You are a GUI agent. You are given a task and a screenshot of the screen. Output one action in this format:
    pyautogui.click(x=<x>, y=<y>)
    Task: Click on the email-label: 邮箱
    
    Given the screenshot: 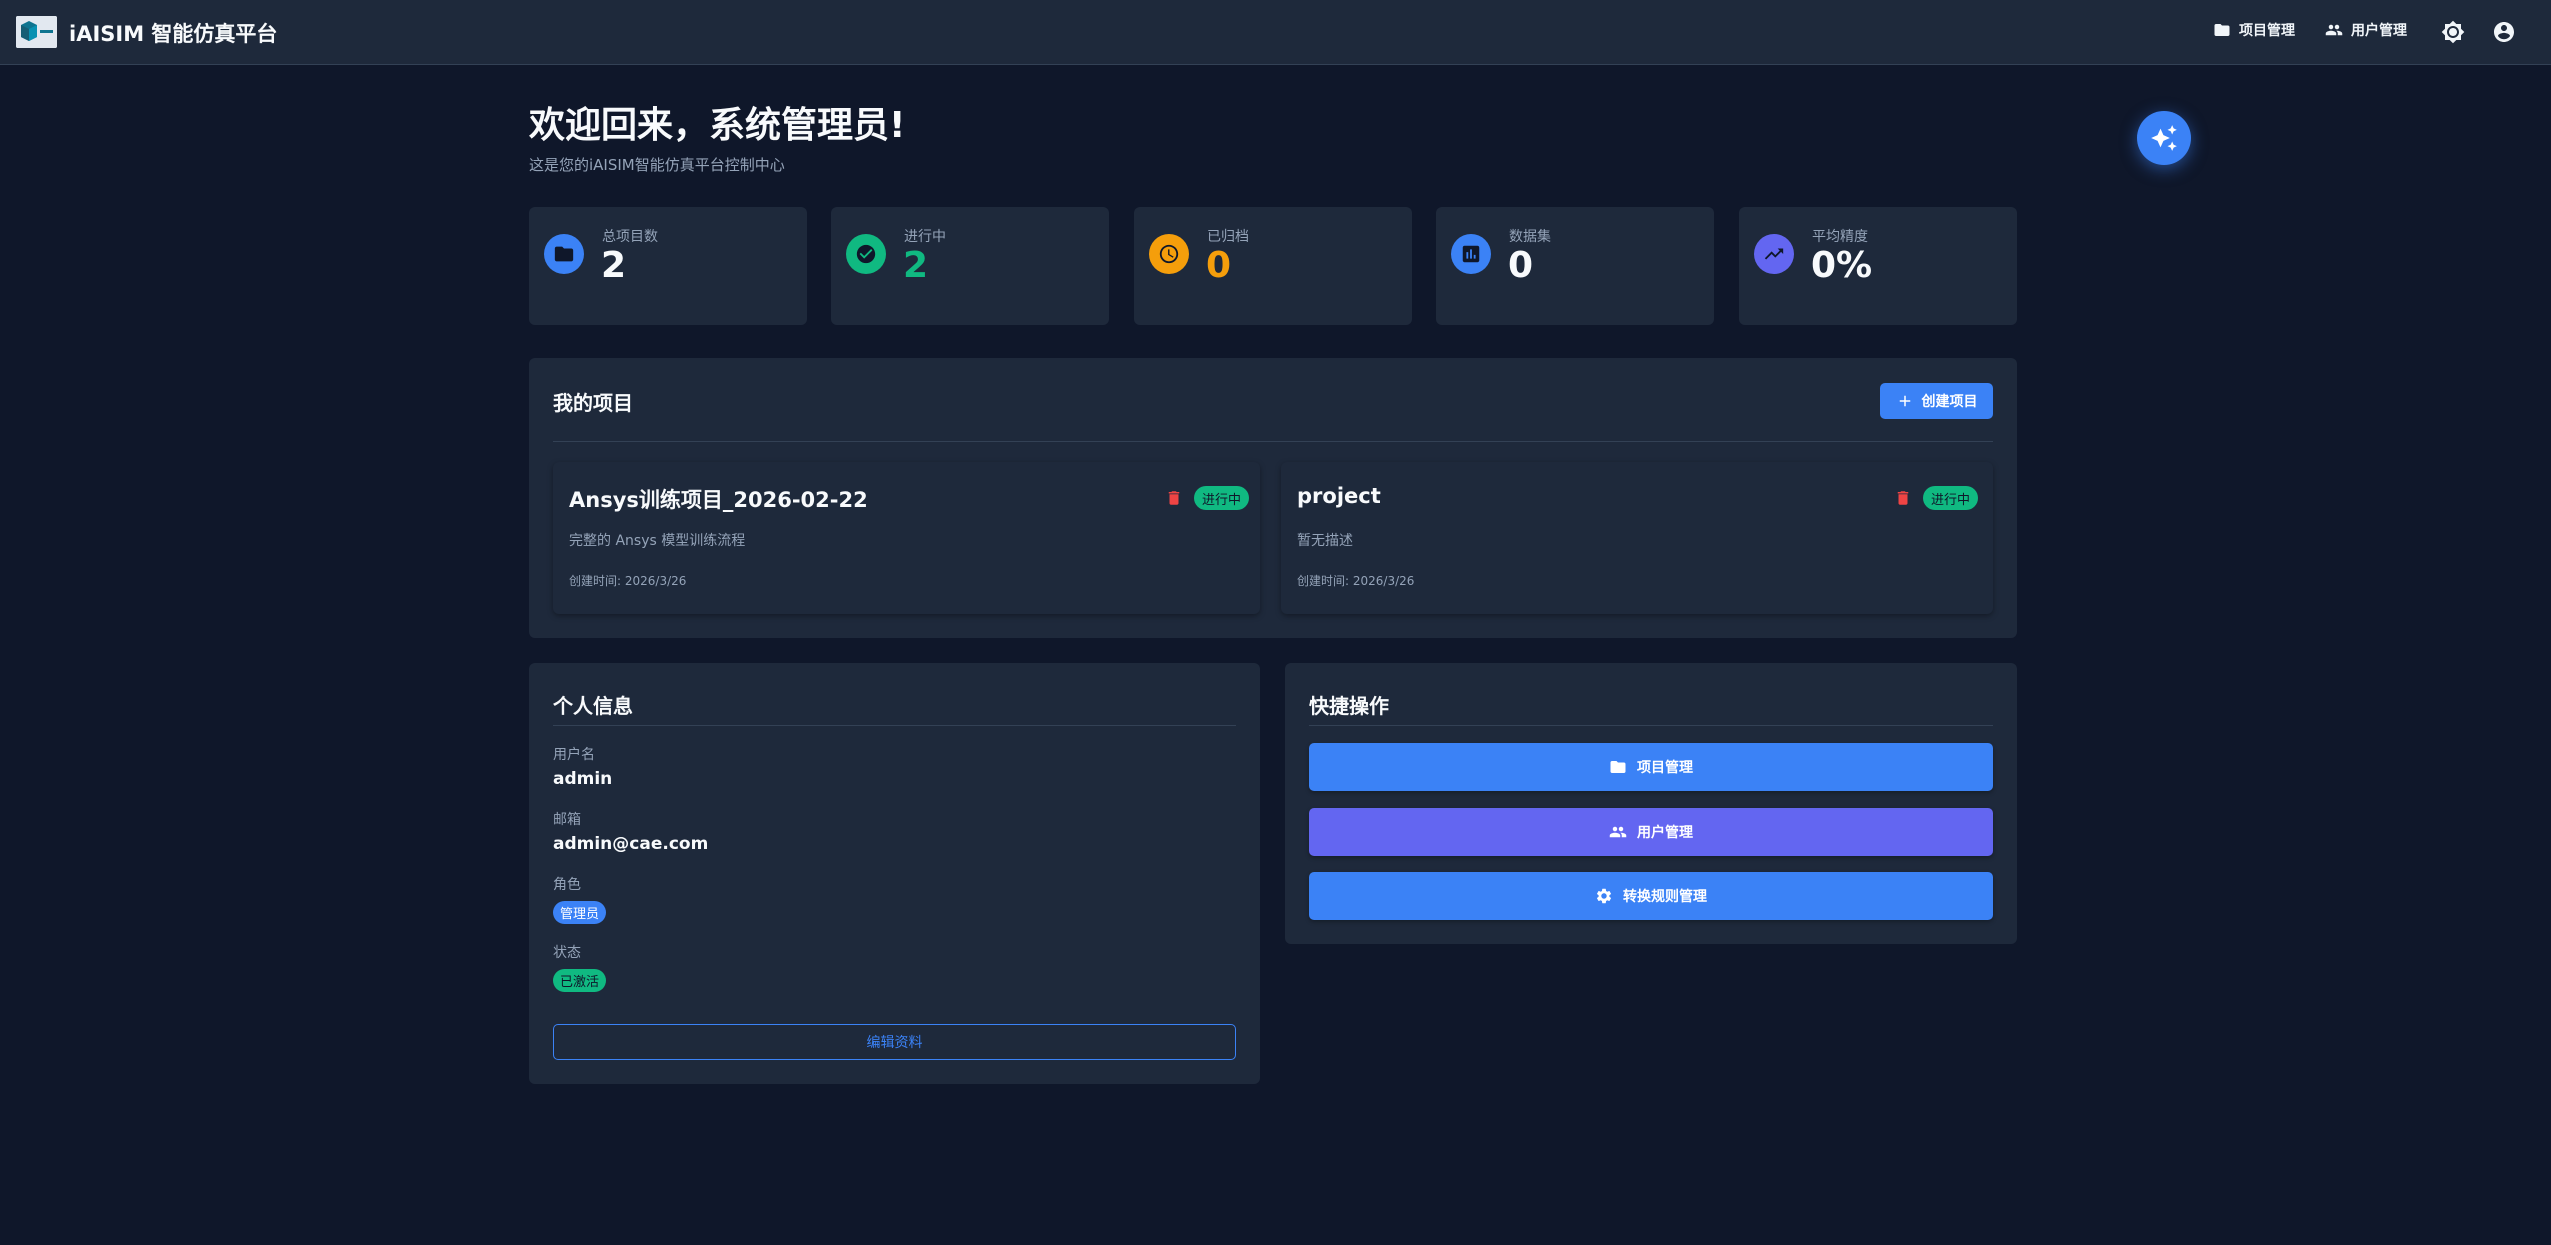 What is the action you would take?
    pyautogui.click(x=567, y=820)
    